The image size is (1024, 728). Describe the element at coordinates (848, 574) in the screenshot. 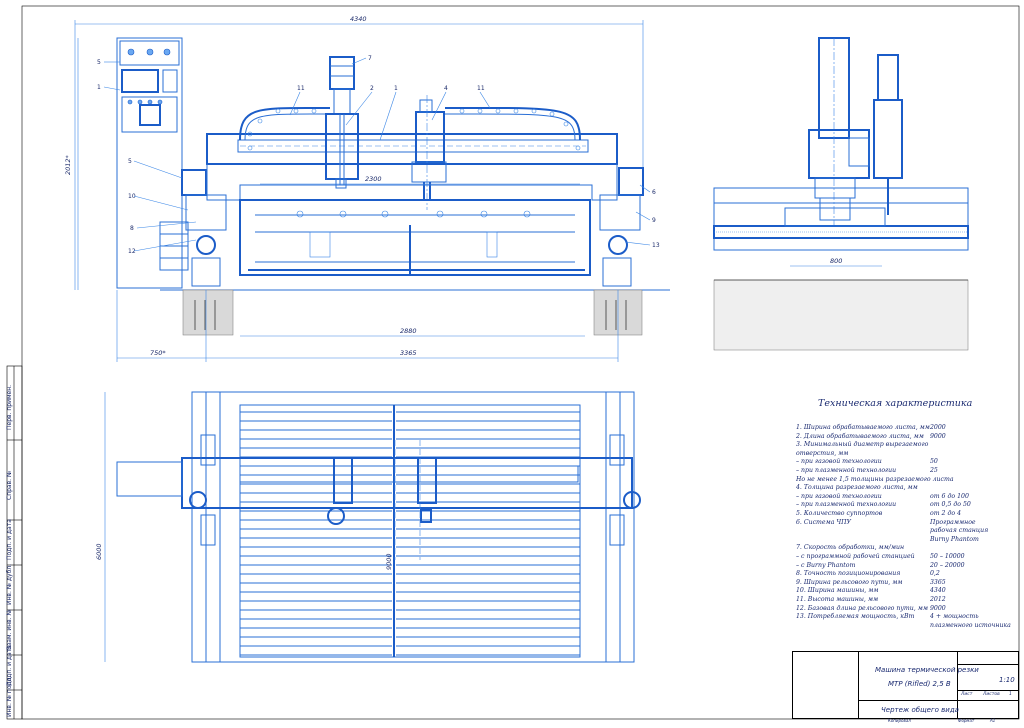

I see `spec-row-label: 8. Точность позиционирования` at that location.